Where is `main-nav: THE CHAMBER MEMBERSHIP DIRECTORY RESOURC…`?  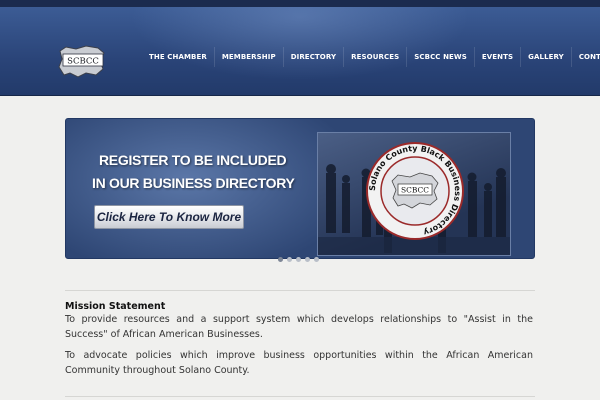 main-nav: THE CHAMBER MEMBERSHIP DIRECTORY RESOURC… is located at coordinates (371, 57).